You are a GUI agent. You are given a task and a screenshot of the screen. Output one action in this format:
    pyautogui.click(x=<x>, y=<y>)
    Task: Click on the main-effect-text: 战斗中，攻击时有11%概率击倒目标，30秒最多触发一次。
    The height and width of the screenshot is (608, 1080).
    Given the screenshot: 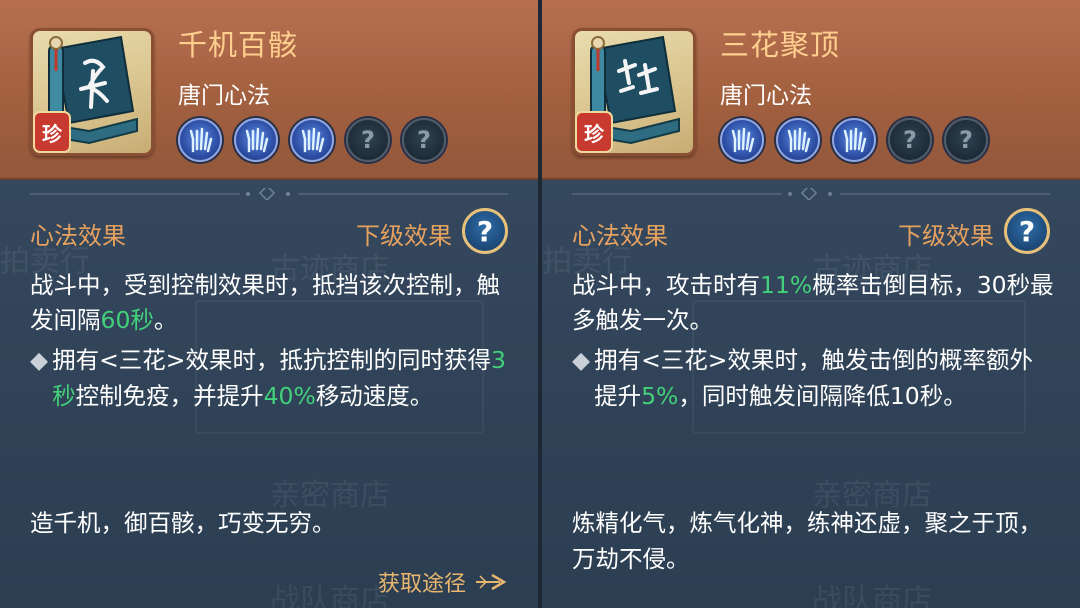 What is the action you would take?
    pyautogui.click(x=813, y=303)
    